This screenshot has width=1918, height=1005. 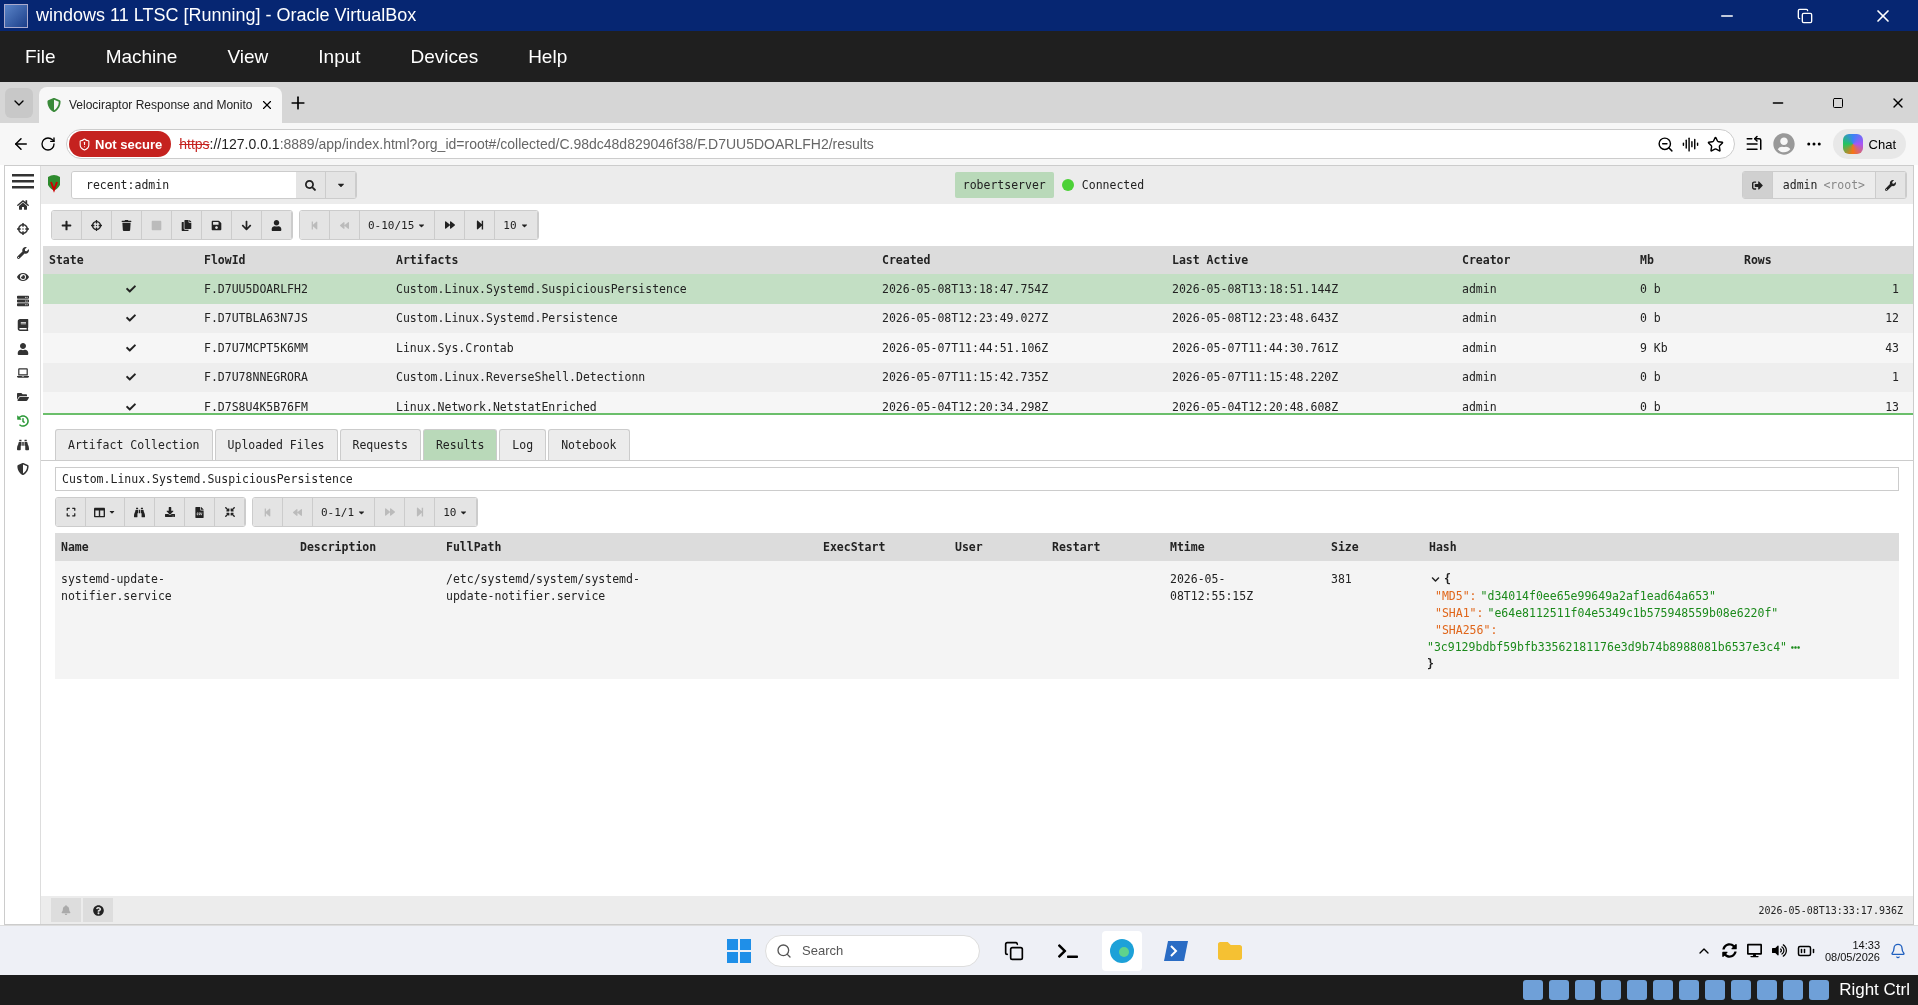 I want to click on last-page-button, so click(x=480, y=225).